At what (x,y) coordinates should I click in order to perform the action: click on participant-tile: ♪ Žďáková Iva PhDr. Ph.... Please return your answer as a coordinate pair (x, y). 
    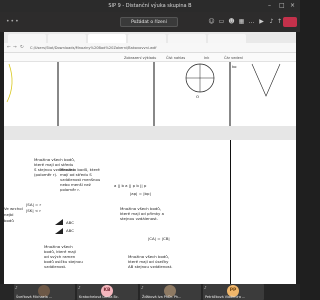
    Looking at the image, I should click on (170, 292).